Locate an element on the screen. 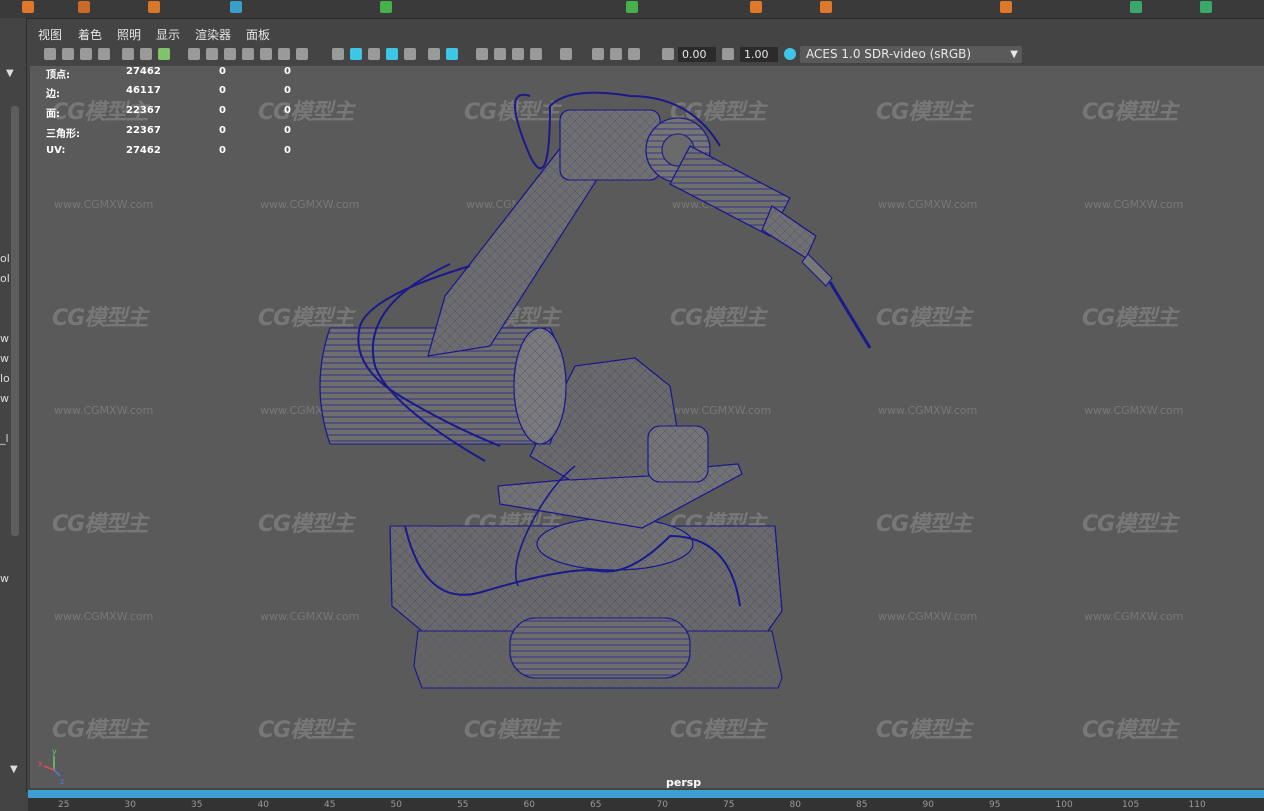 This screenshot has height=811, width=1264. timeline-tick-label: 80 is located at coordinates (795, 805).